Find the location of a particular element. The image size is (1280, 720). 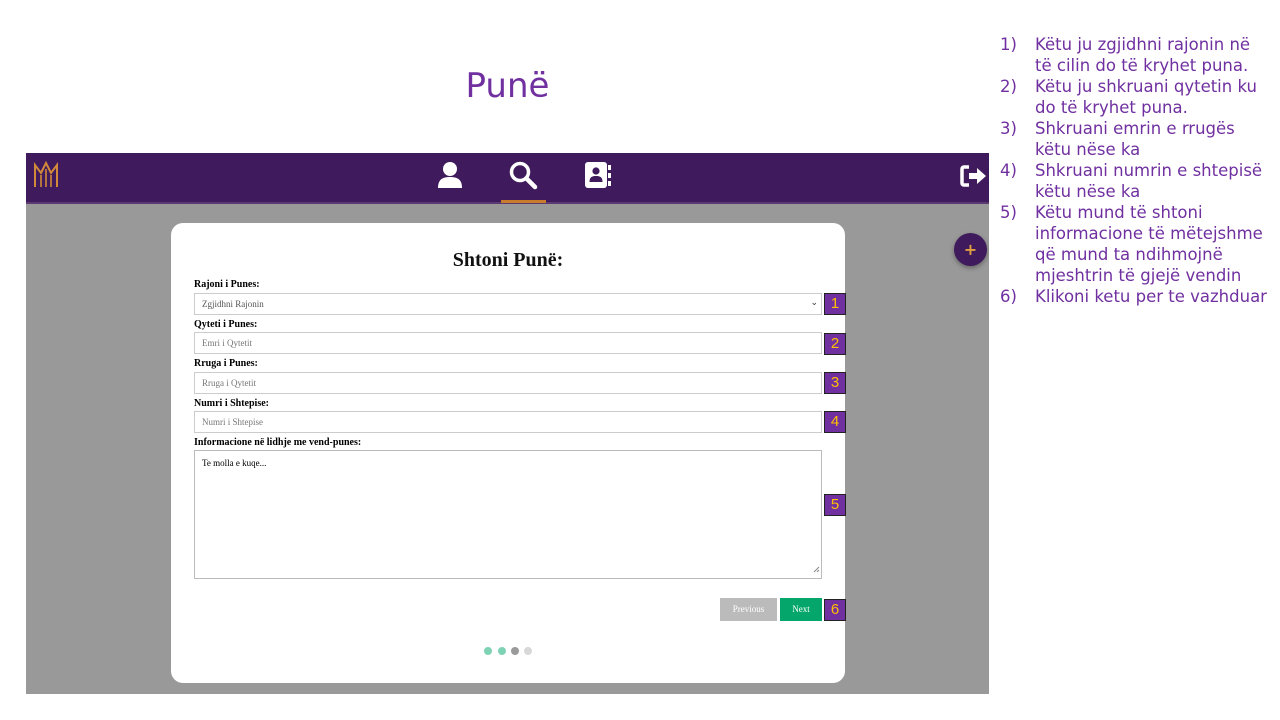

region-select-value: Zgjidhni Rajonin is located at coordinates (233, 304).